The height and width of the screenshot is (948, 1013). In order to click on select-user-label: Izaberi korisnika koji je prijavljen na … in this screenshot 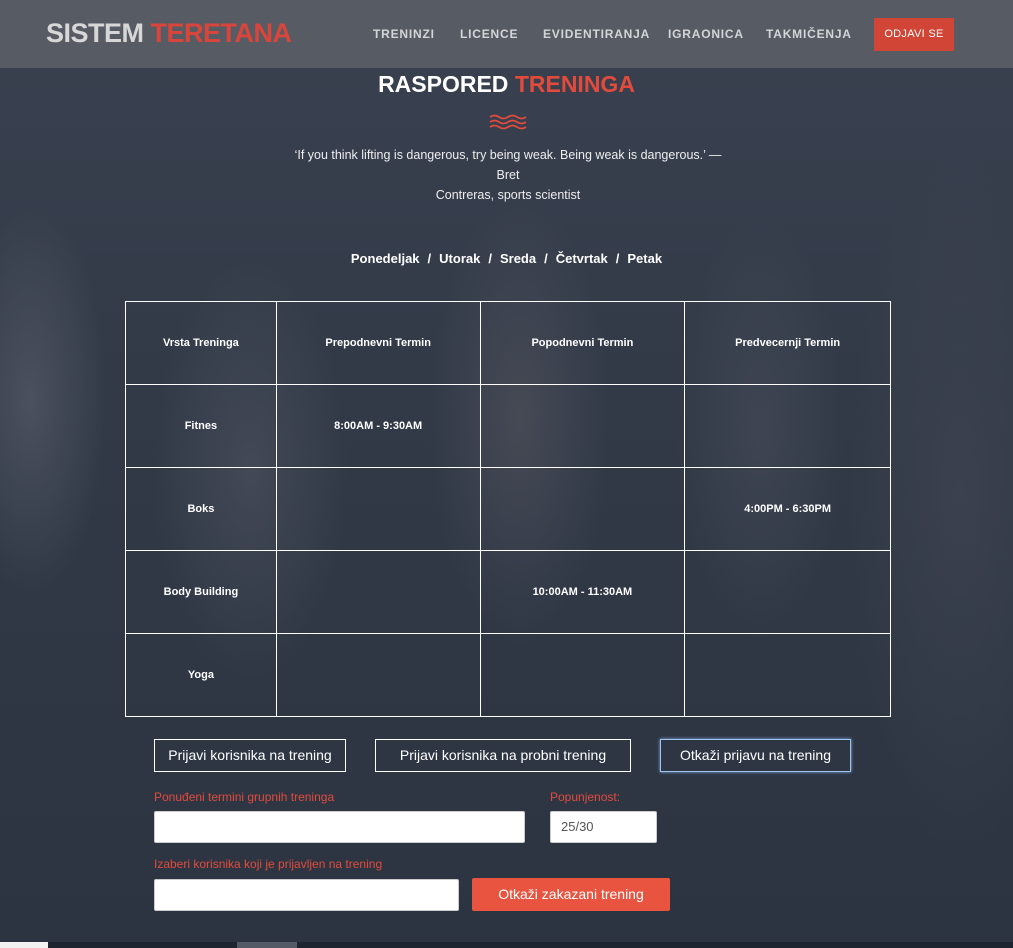, I will do `click(268, 864)`.